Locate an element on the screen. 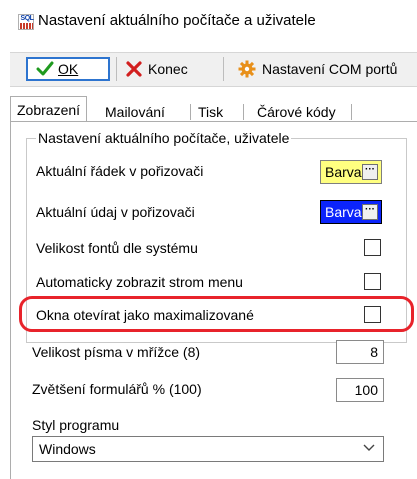  gear-icon is located at coordinates (247, 69).